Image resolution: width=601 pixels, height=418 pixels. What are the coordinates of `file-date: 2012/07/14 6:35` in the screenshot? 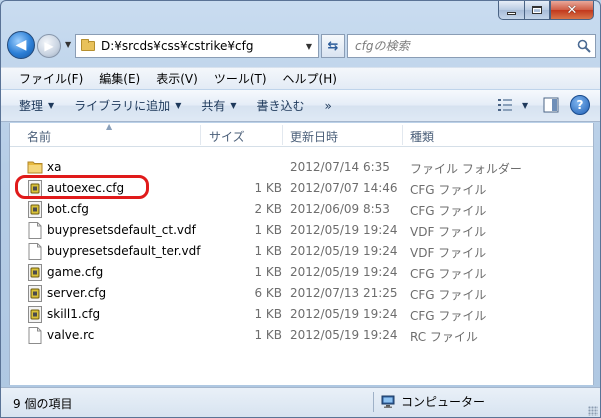 It's located at (340, 167).